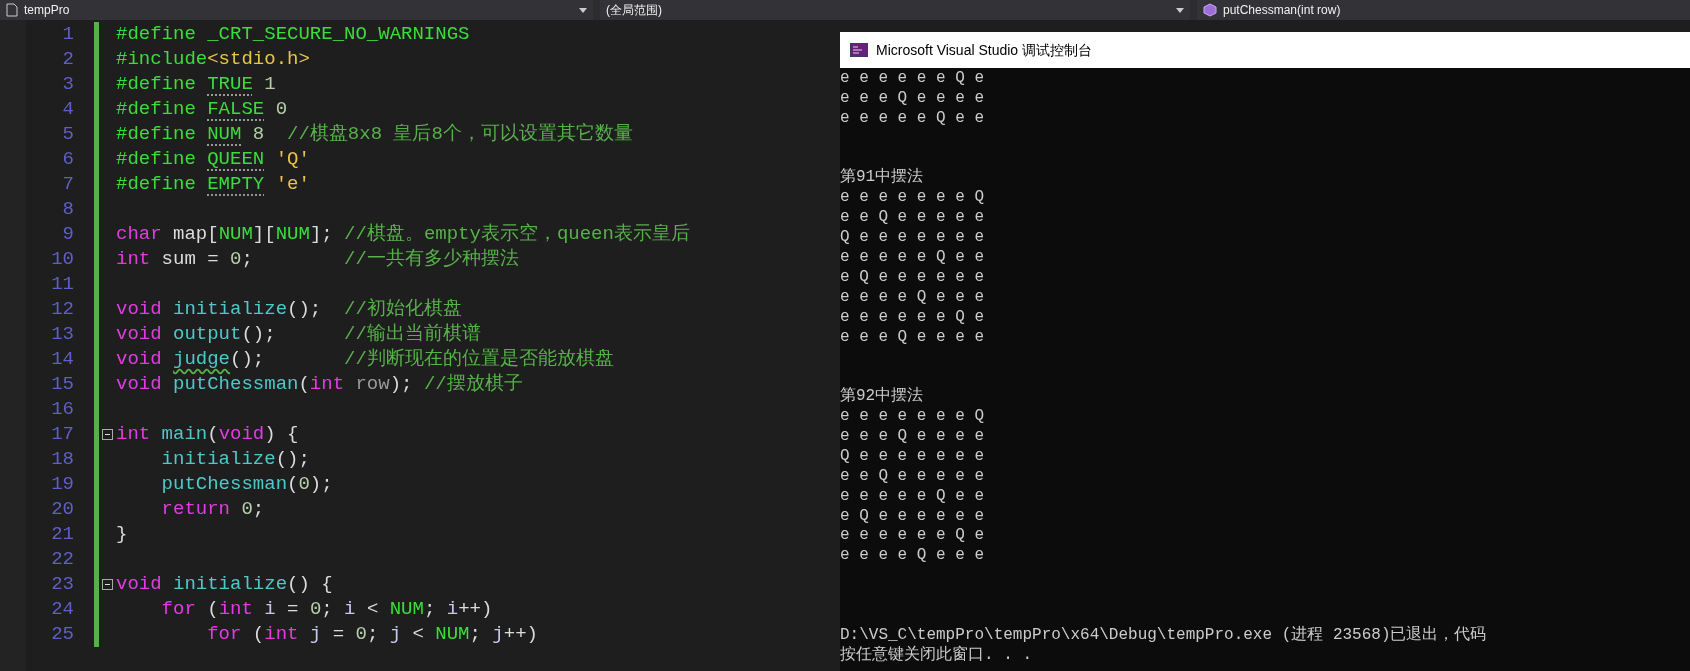 This screenshot has width=1690, height=671. I want to click on console-app-icon, so click(859, 50).